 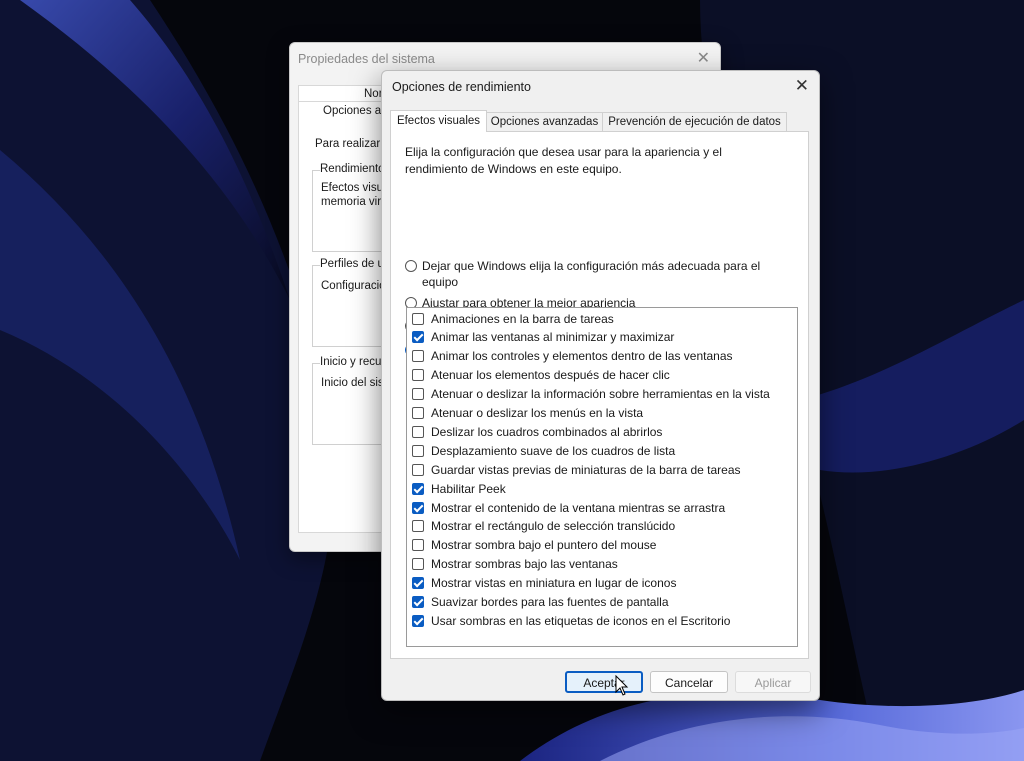 What do you see at coordinates (352, 383) in the screenshot?
I see `panel-text: Inicio del sis` at bounding box center [352, 383].